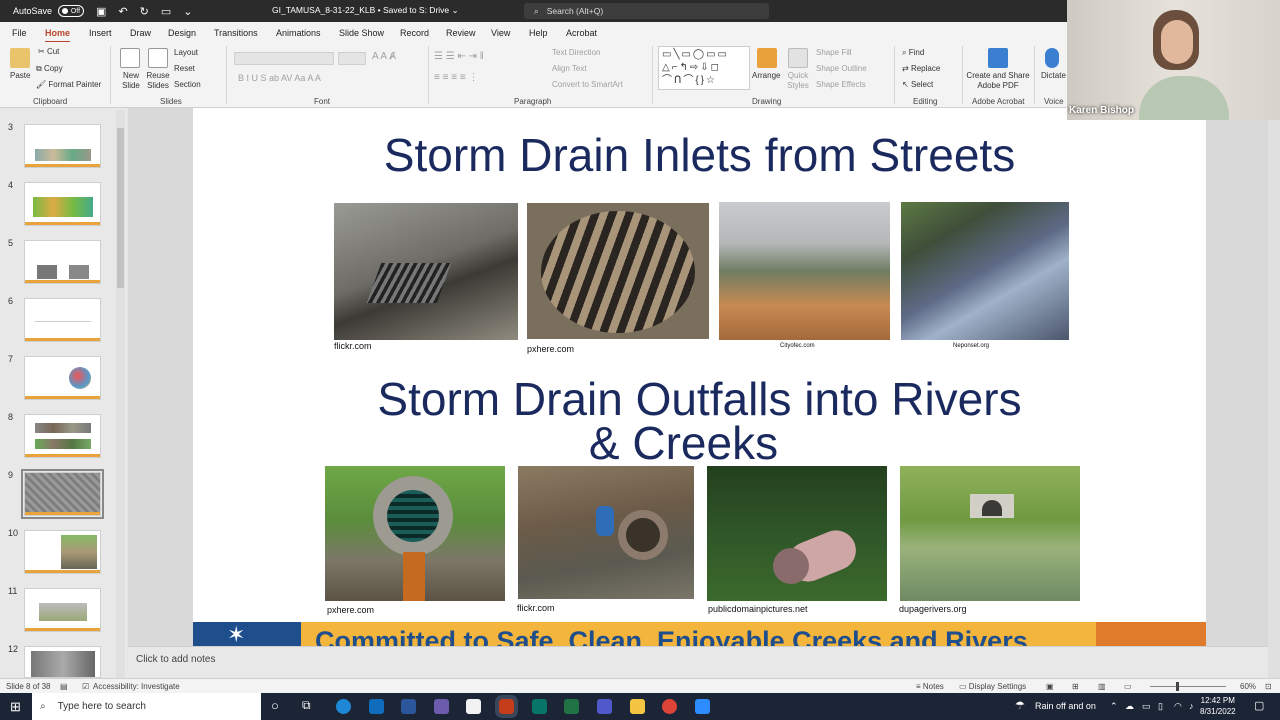 Image resolution: width=1280 pixels, height=720 pixels. Describe the element at coordinates (461, 33) in the screenshot. I see `tab-review: Review` at that location.